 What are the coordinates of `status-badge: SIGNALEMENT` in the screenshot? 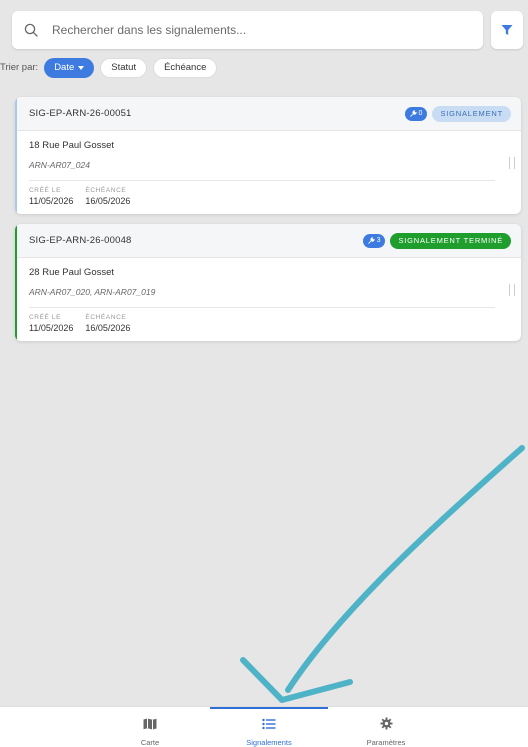 It's located at (471, 113).